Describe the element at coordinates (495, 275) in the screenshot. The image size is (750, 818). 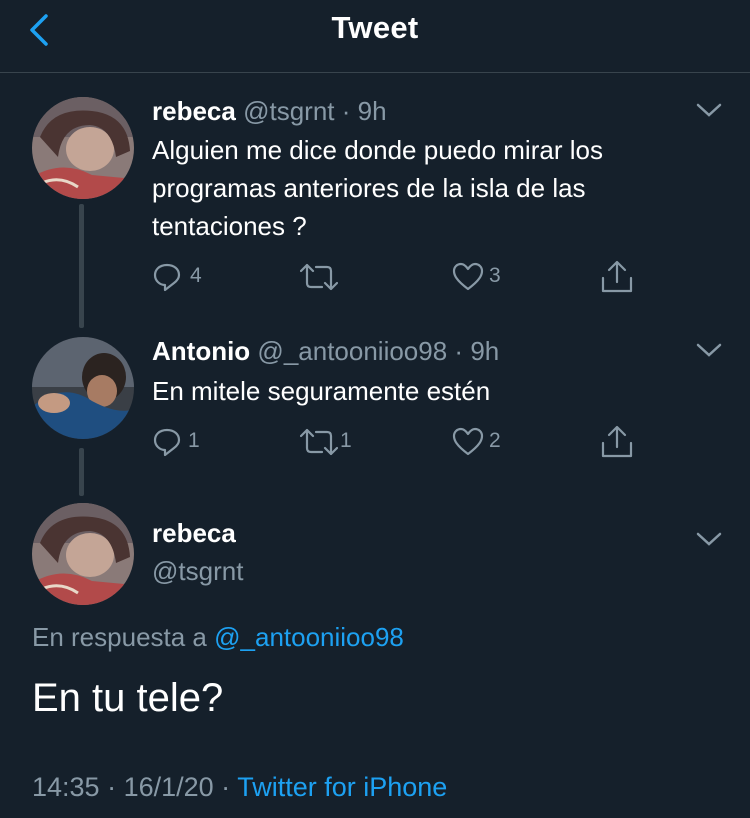
I see `like-count: 3` at that location.